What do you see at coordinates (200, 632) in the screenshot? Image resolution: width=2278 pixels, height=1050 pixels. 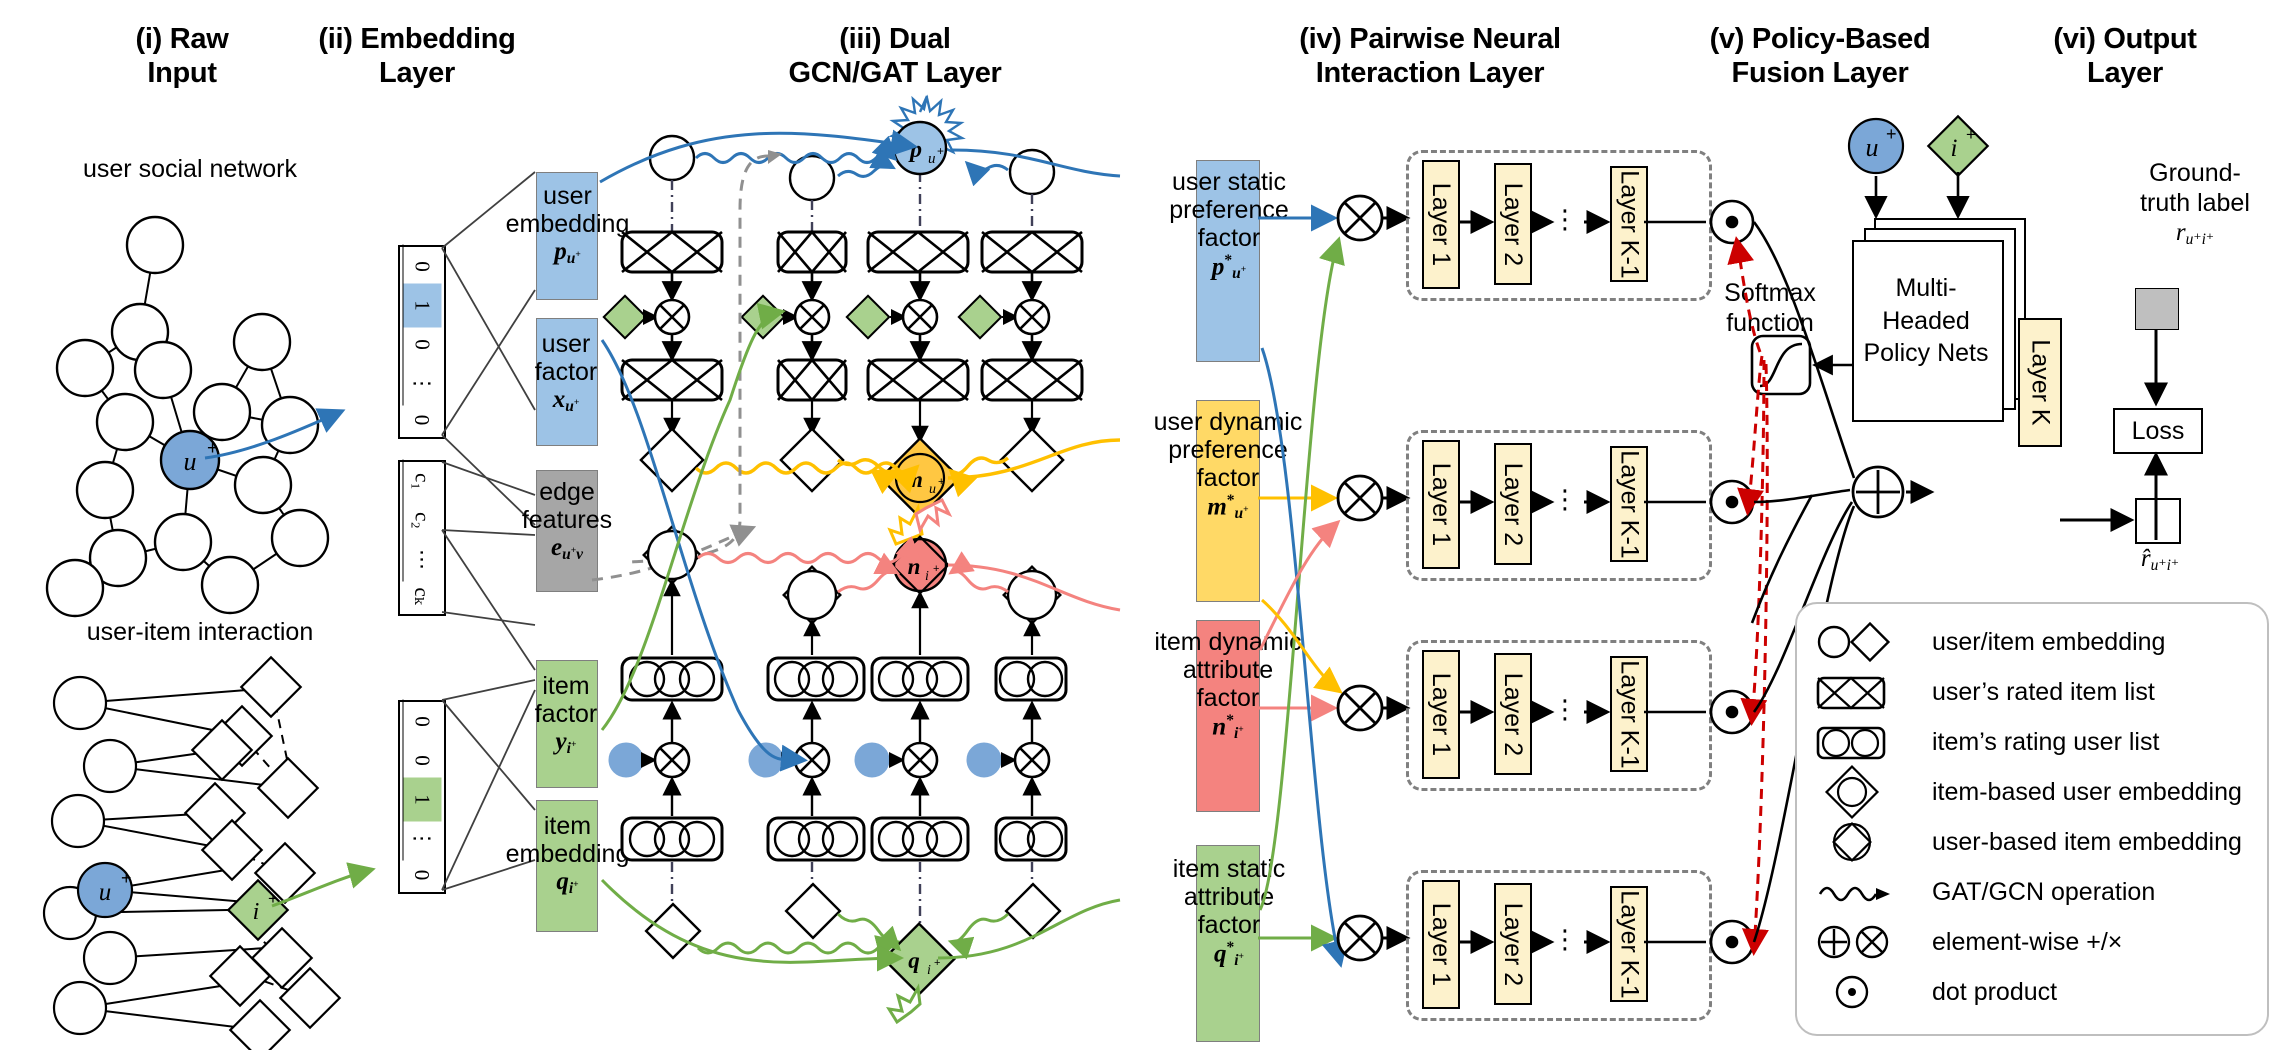 I see `user-item-interaction-title: user-item interaction` at bounding box center [200, 632].